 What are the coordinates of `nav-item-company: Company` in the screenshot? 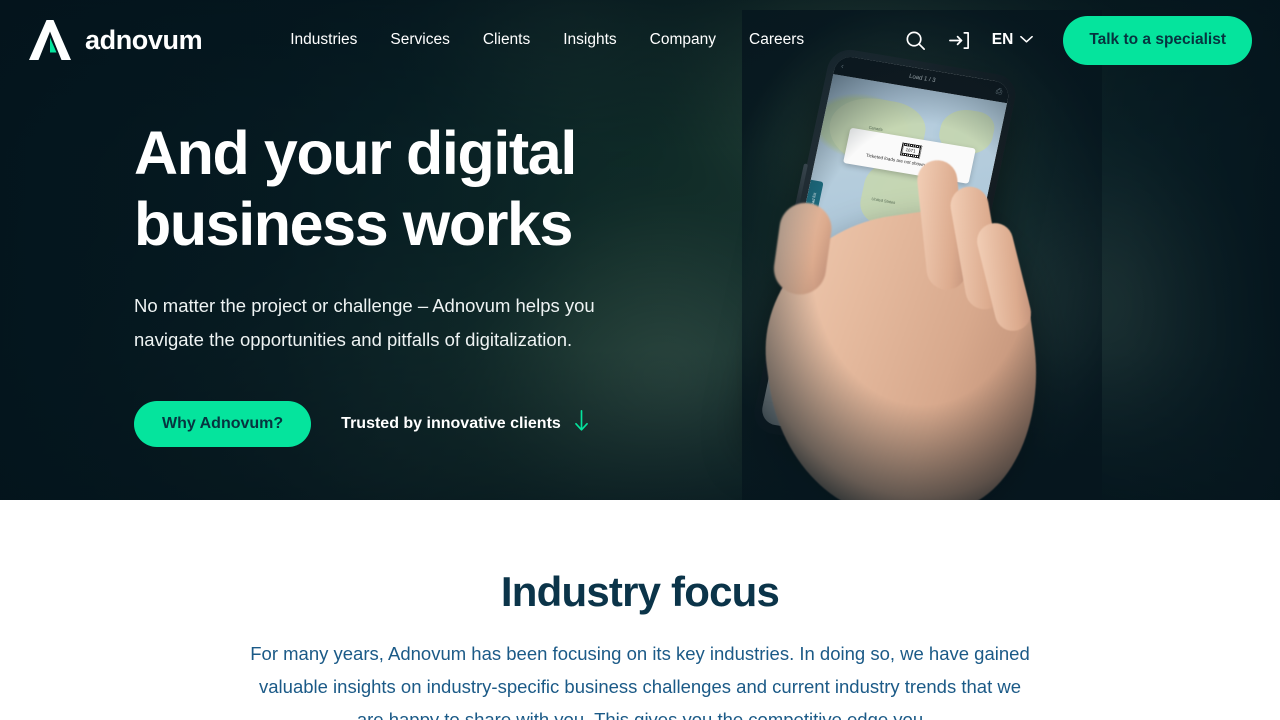 It's located at (683, 40).